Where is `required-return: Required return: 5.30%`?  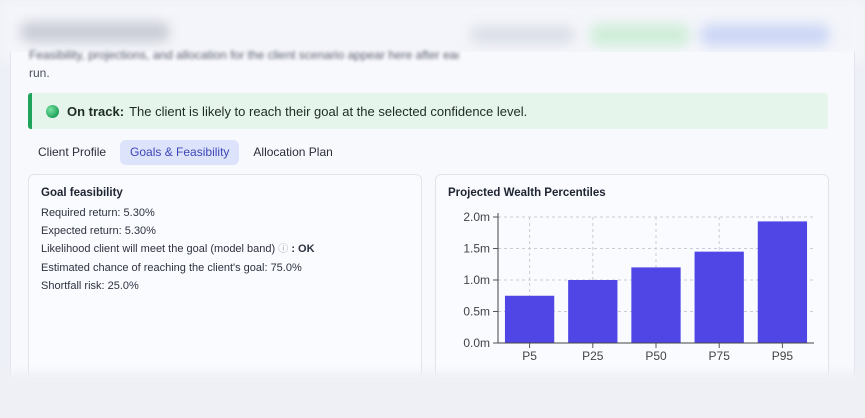
required-return: Required return: 5.30% is located at coordinates (98, 213).